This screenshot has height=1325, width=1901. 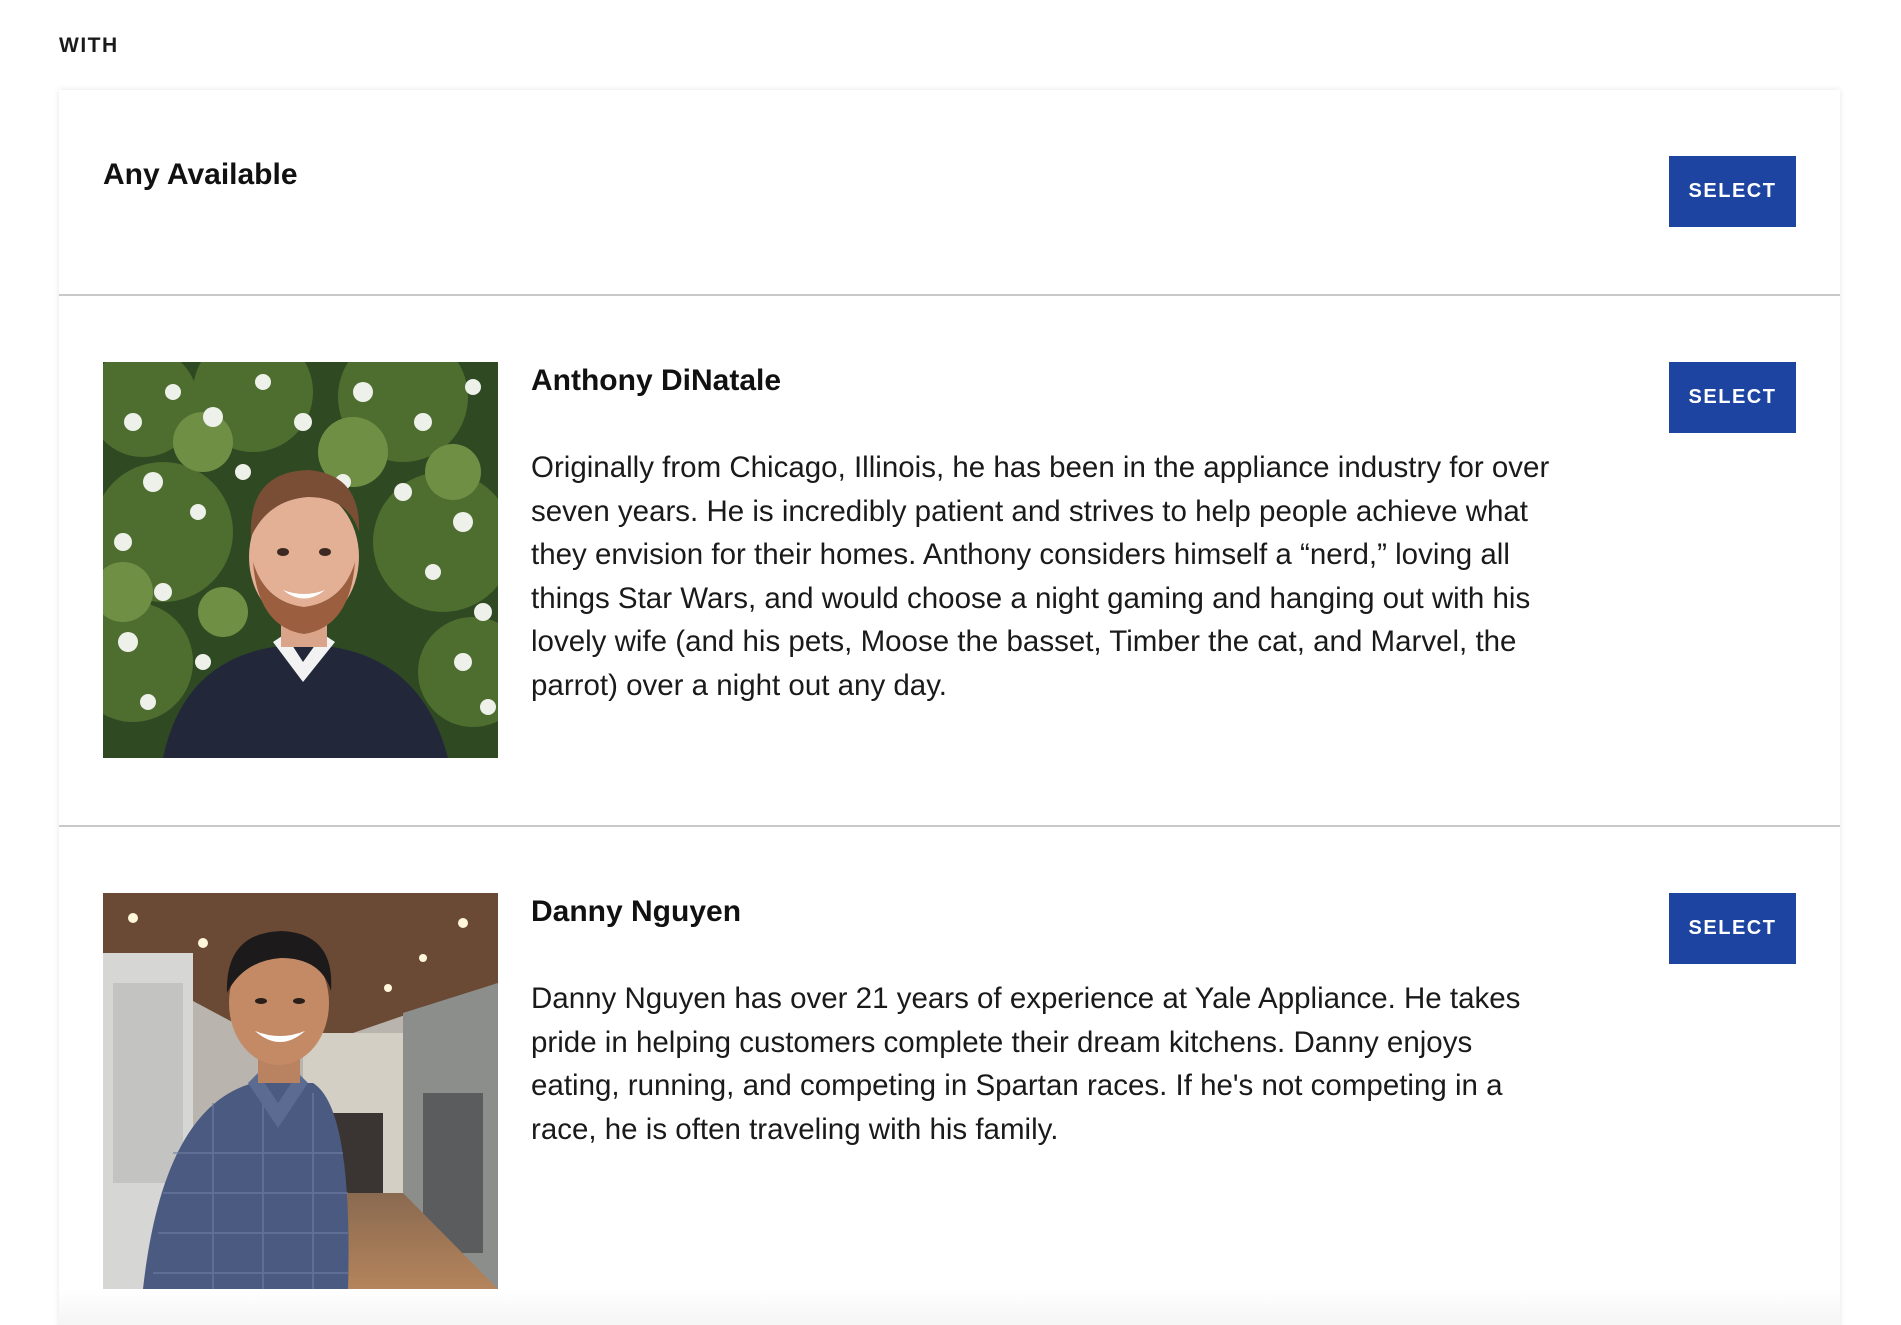 I want to click on option-any-available: Any Available SELECT, so click(x=949, y=192).